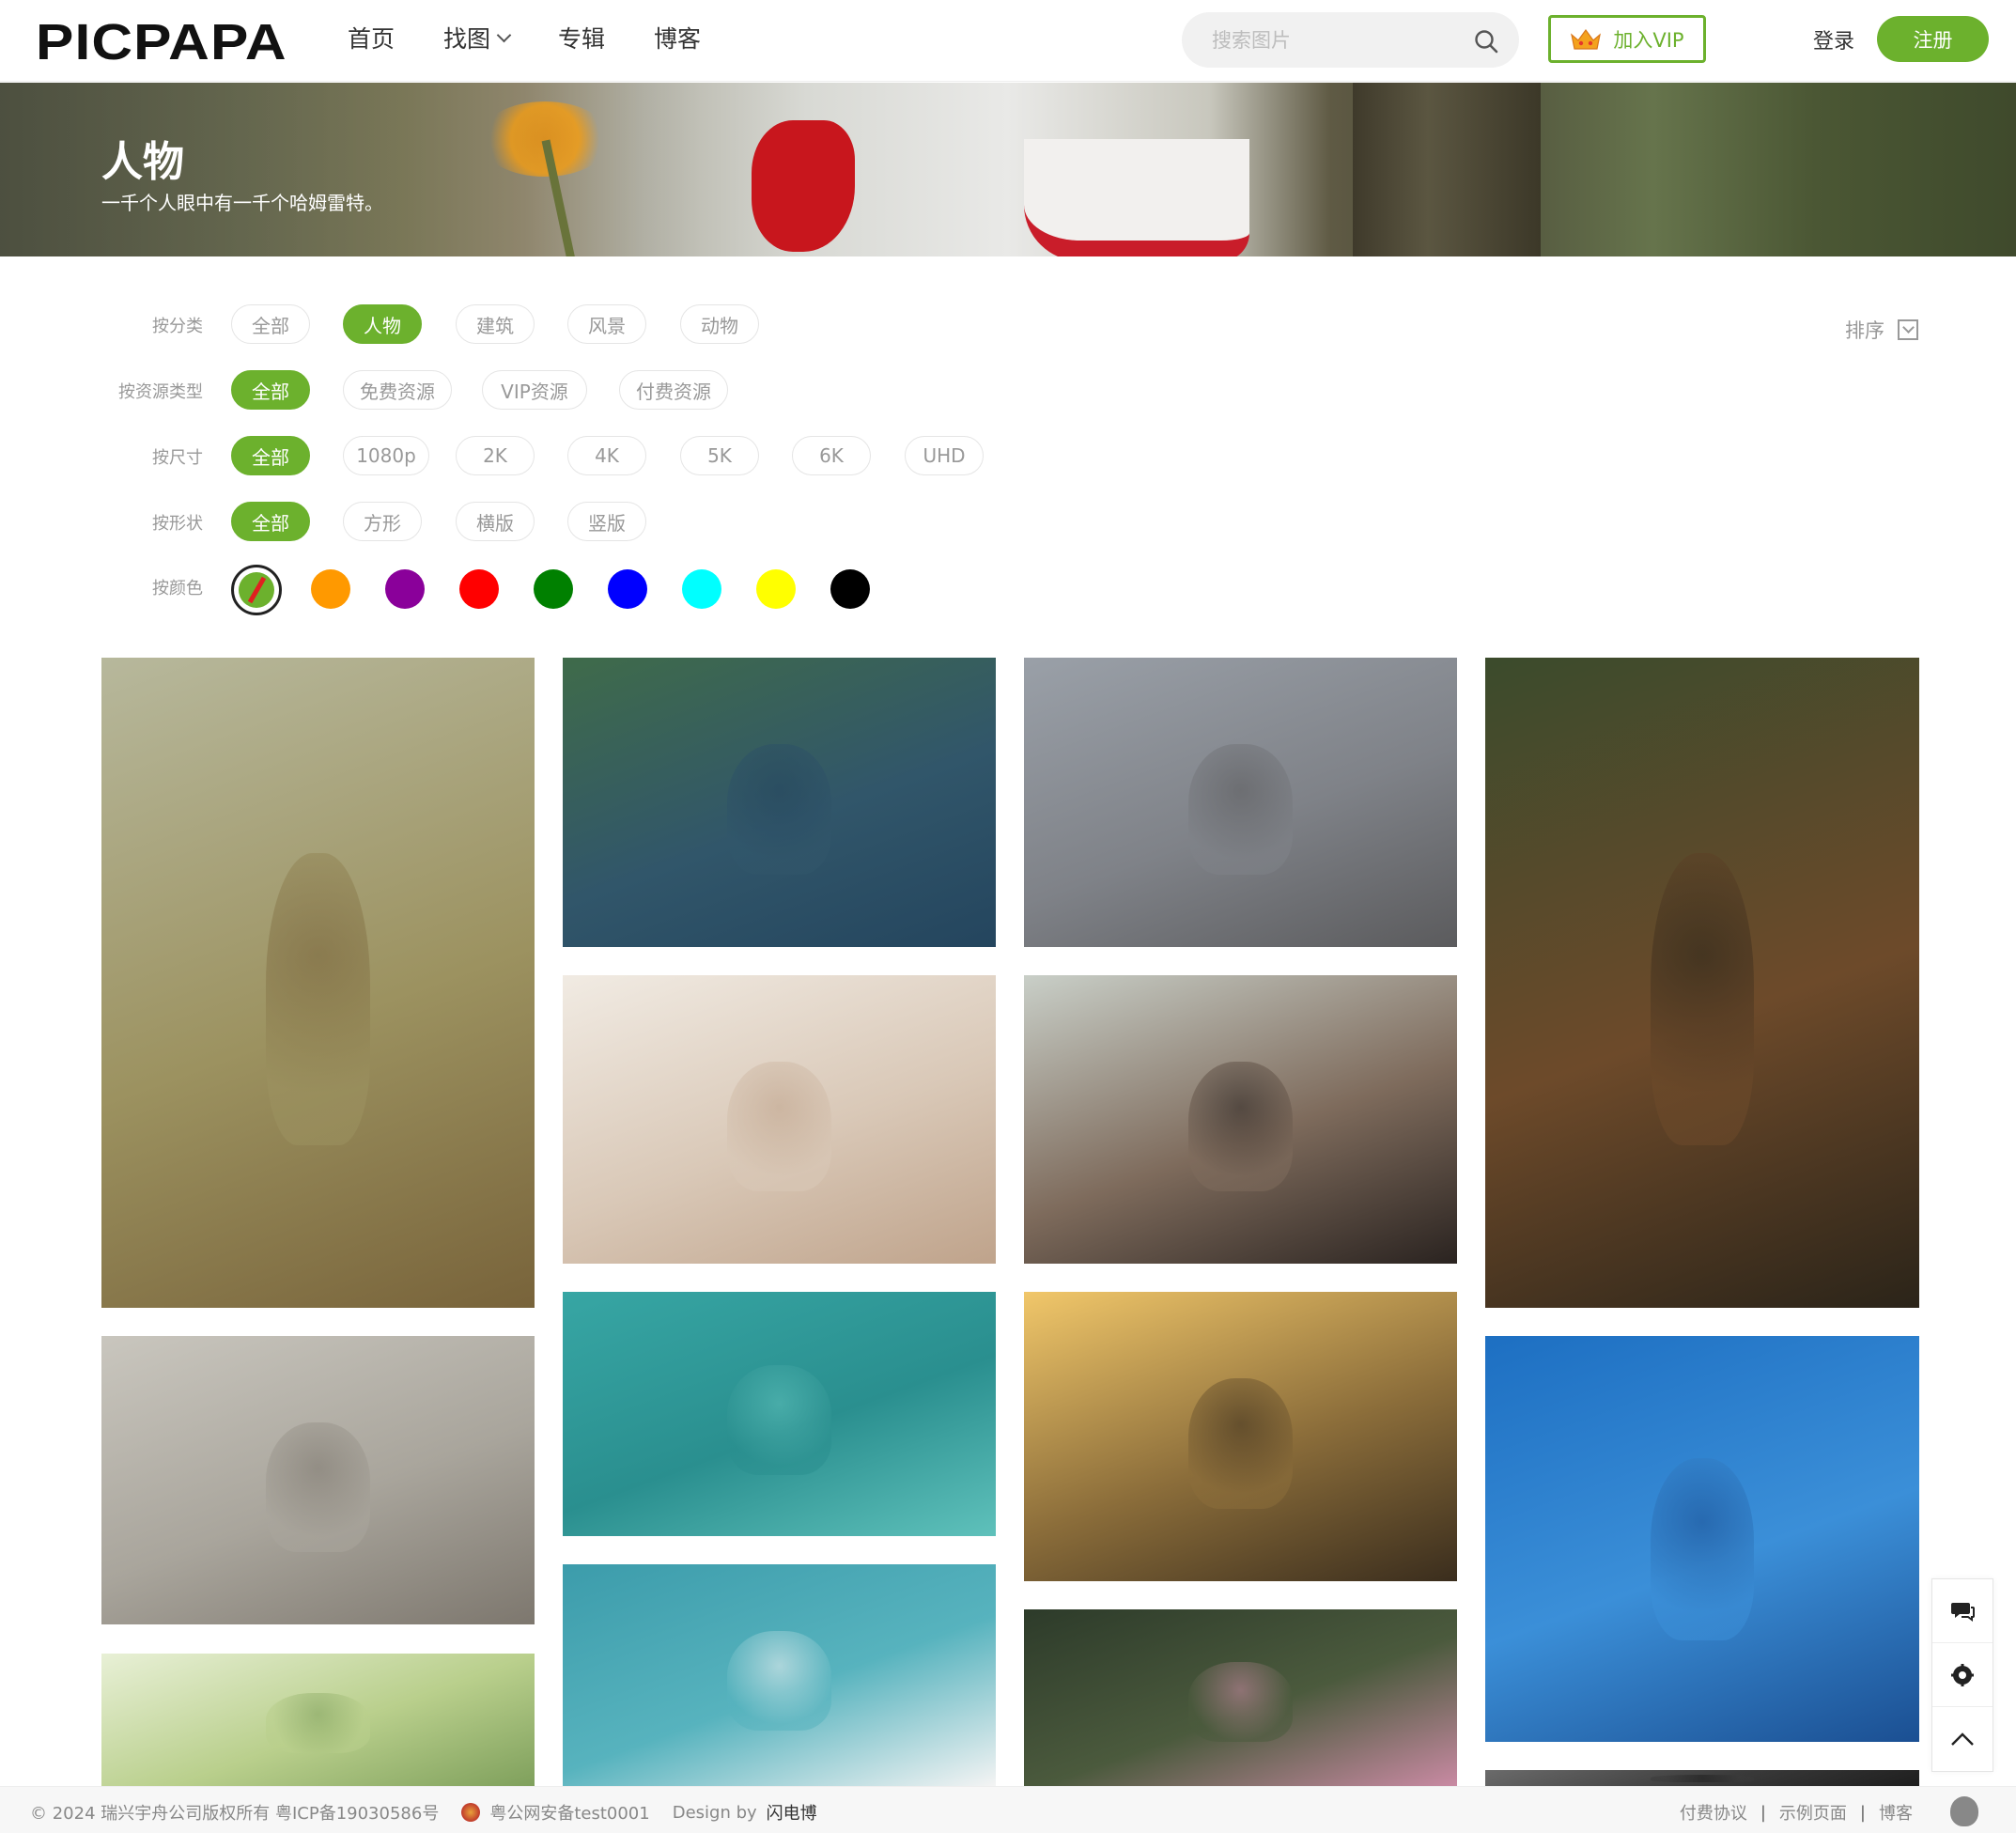 Image resolution: width=2016 pixels, height=1833 pixels. I want to click on filter-category-landscape: 风景, so click(606, 324).